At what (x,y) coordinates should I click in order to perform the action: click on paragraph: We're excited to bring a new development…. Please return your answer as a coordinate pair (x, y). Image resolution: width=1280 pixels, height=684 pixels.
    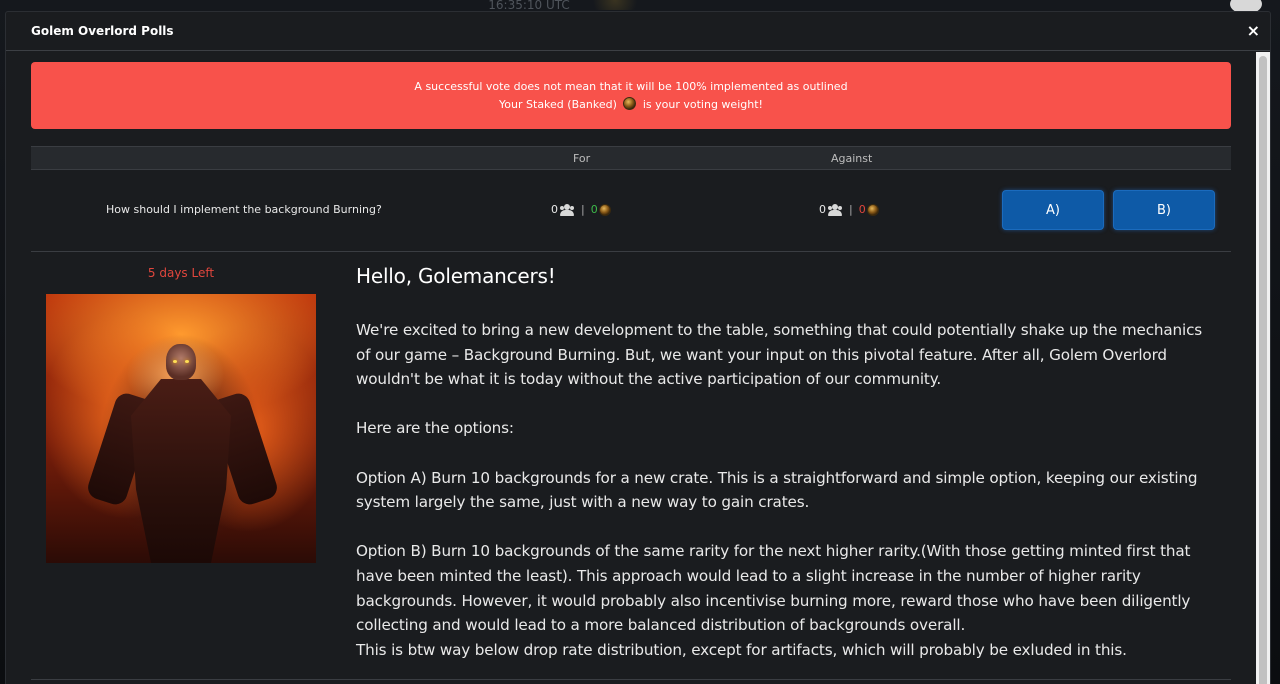
    Looking at the image, I should click on (779, 355).